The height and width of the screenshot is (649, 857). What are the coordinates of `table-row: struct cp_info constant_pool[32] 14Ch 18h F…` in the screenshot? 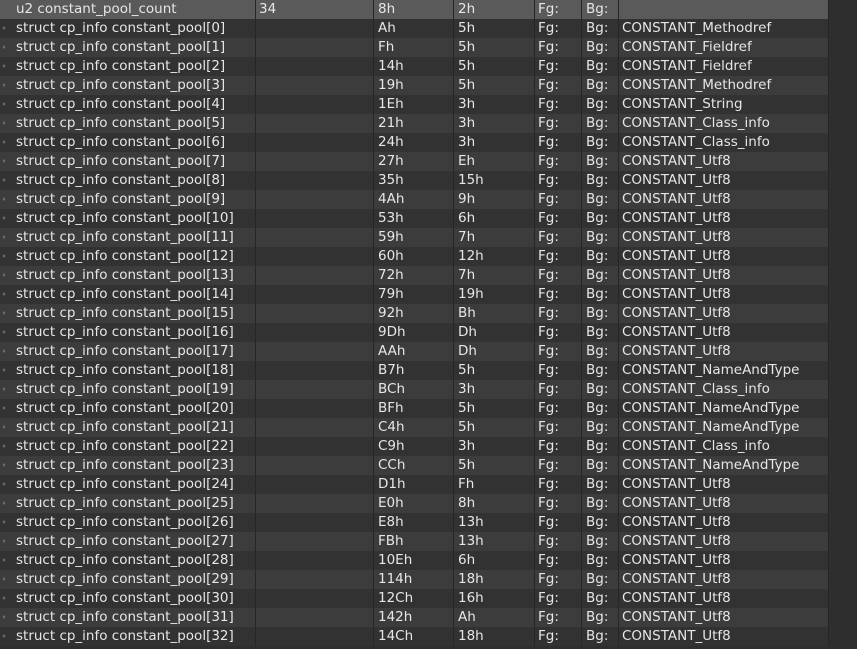 It's located at (428, 636).